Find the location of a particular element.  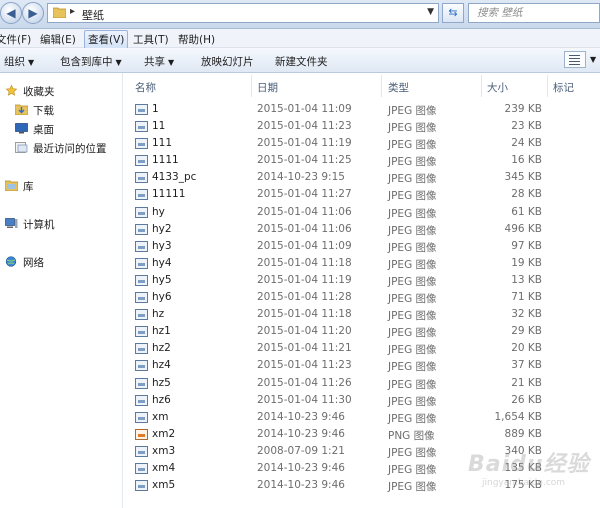

file-size: 37 KB is located at coordinates (526, 365).